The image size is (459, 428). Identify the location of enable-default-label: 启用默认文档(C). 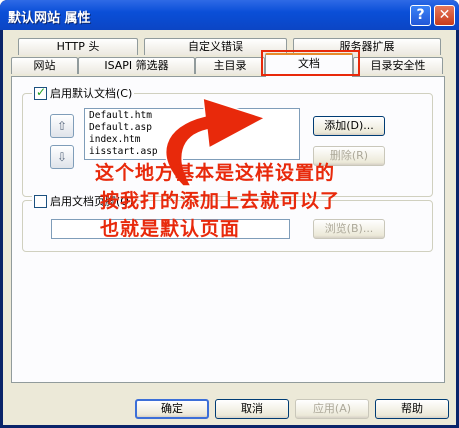
(91, 93).